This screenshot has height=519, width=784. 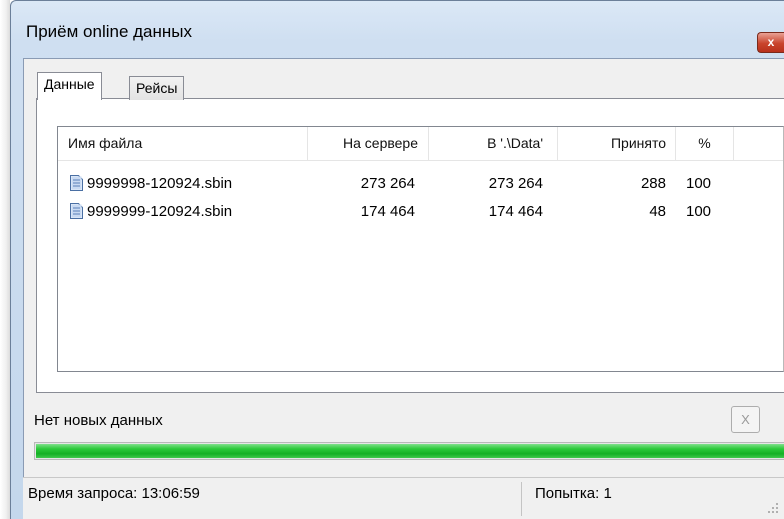 I want to click on column-header-local: В '.\Data', so click(x=493, y=143).